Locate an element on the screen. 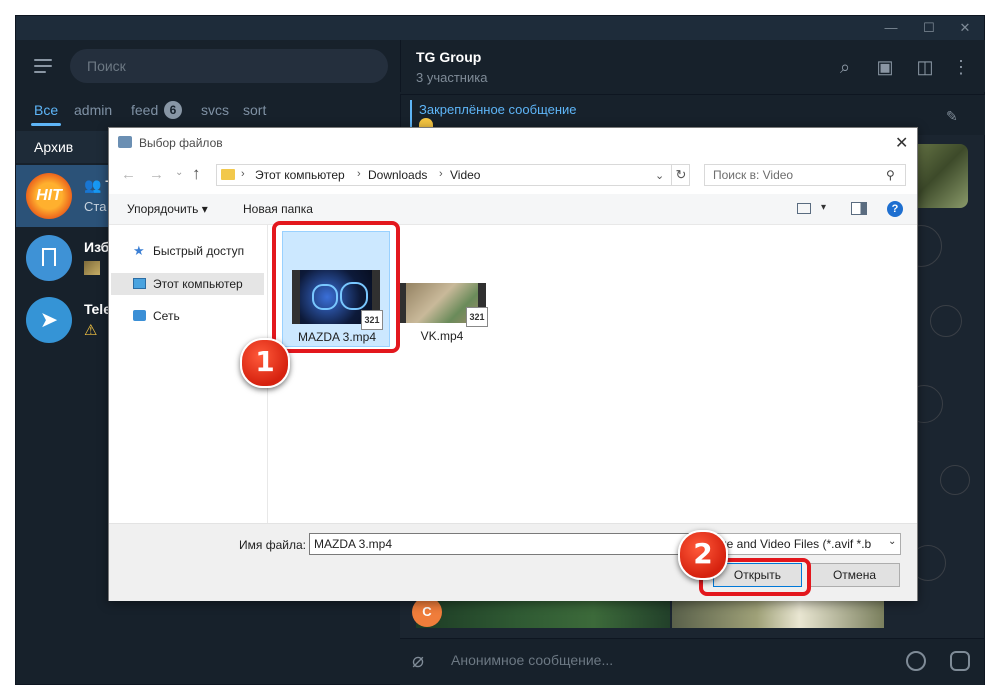 This screenshot has height=700, width=1000. pinned-title: Закреплённое сообщение is located at coordinates (498, 109).